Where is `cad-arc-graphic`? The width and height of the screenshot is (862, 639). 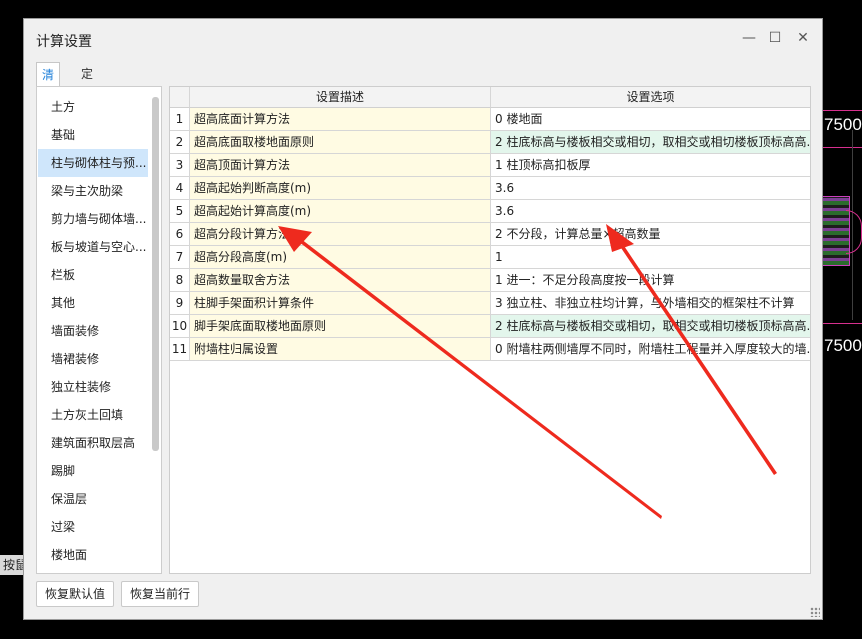 cad-arc-graphic is located at coordinates (854, 232).